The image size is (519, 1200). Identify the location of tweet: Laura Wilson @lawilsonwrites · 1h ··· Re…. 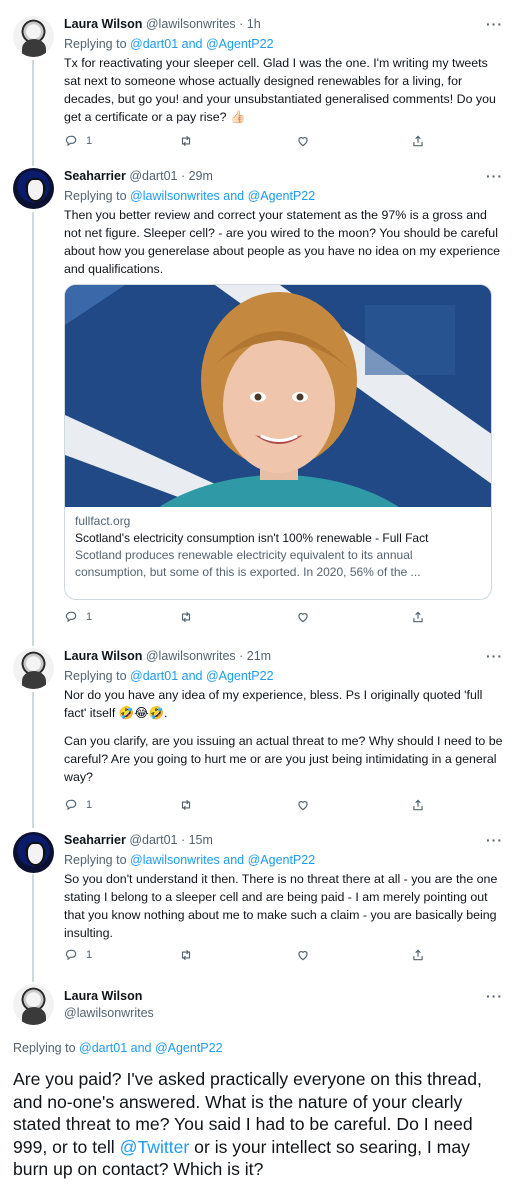
(259, 86).